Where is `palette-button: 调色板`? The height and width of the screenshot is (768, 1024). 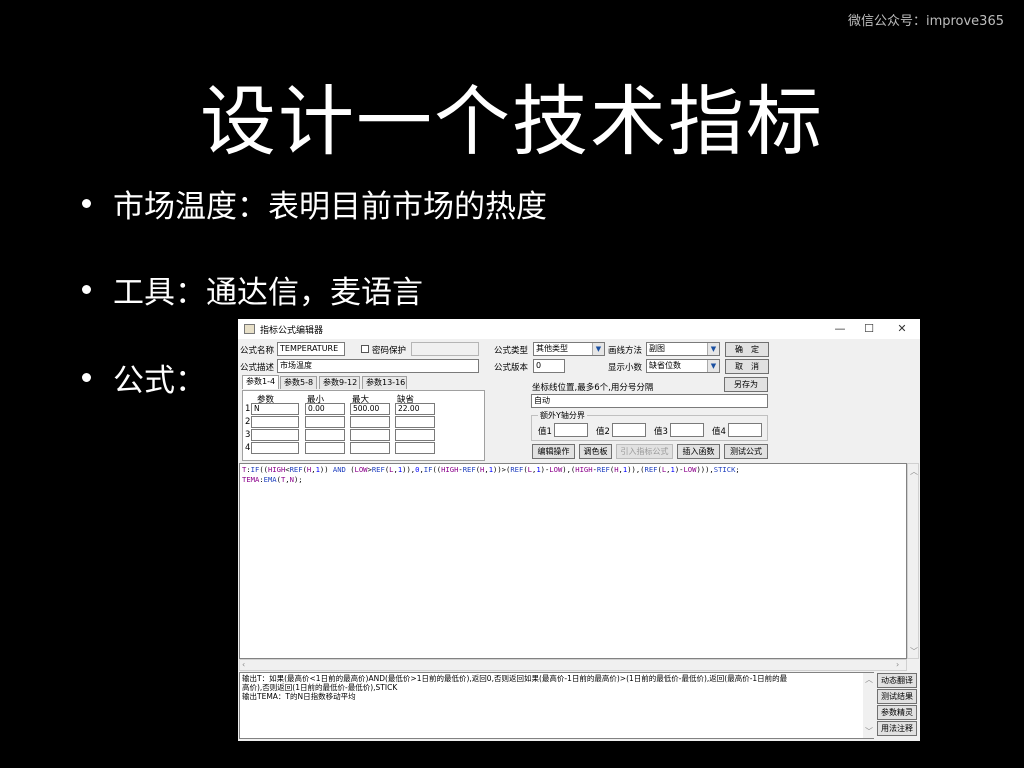
palette-button: 调色板 is located at coordinates (595, 451).